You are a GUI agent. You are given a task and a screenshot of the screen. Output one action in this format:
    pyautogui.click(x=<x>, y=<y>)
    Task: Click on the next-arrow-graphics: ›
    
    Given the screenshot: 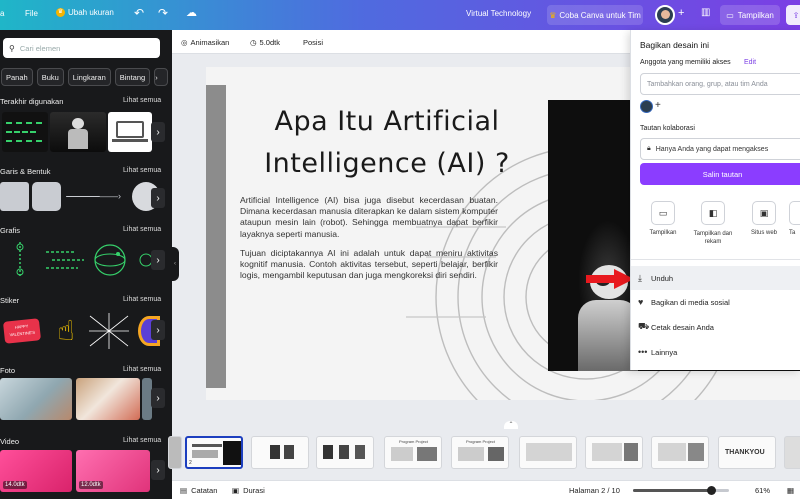 What is the action you would take?
    pyautogui.click(x=158, y=260)
    